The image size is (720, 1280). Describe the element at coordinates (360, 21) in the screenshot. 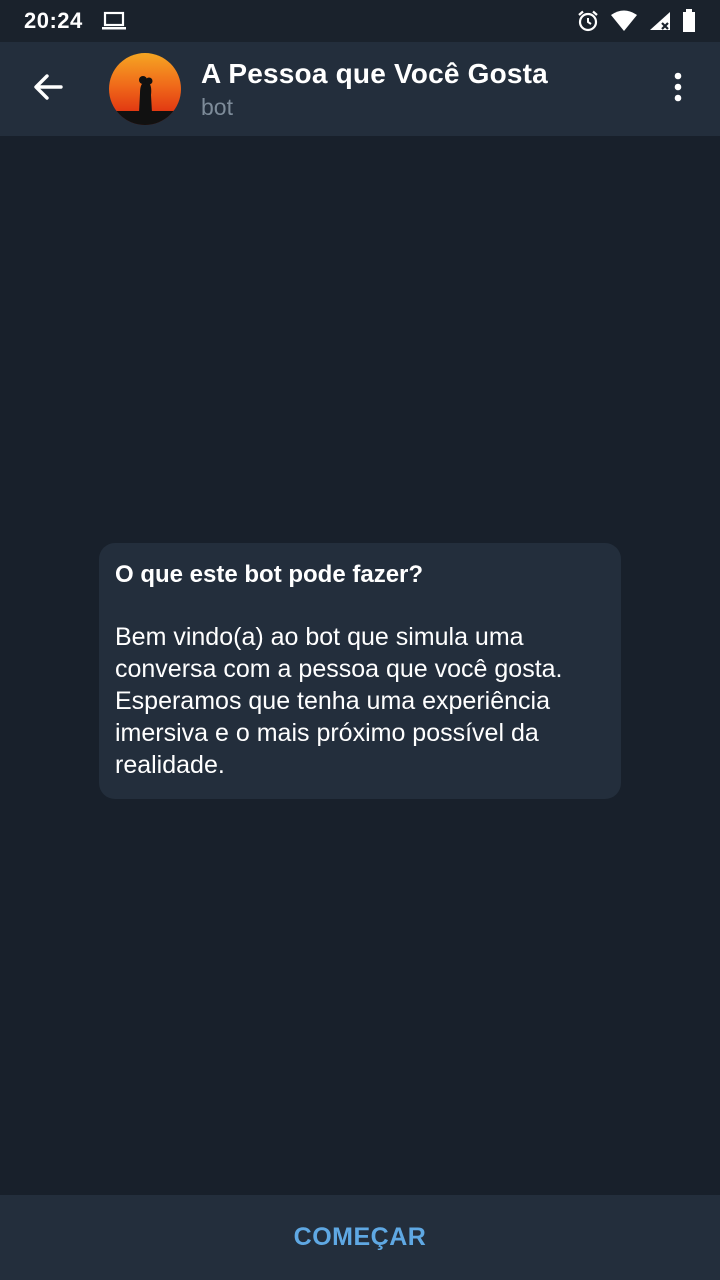

I see `status-bar: 20:24` at that location.